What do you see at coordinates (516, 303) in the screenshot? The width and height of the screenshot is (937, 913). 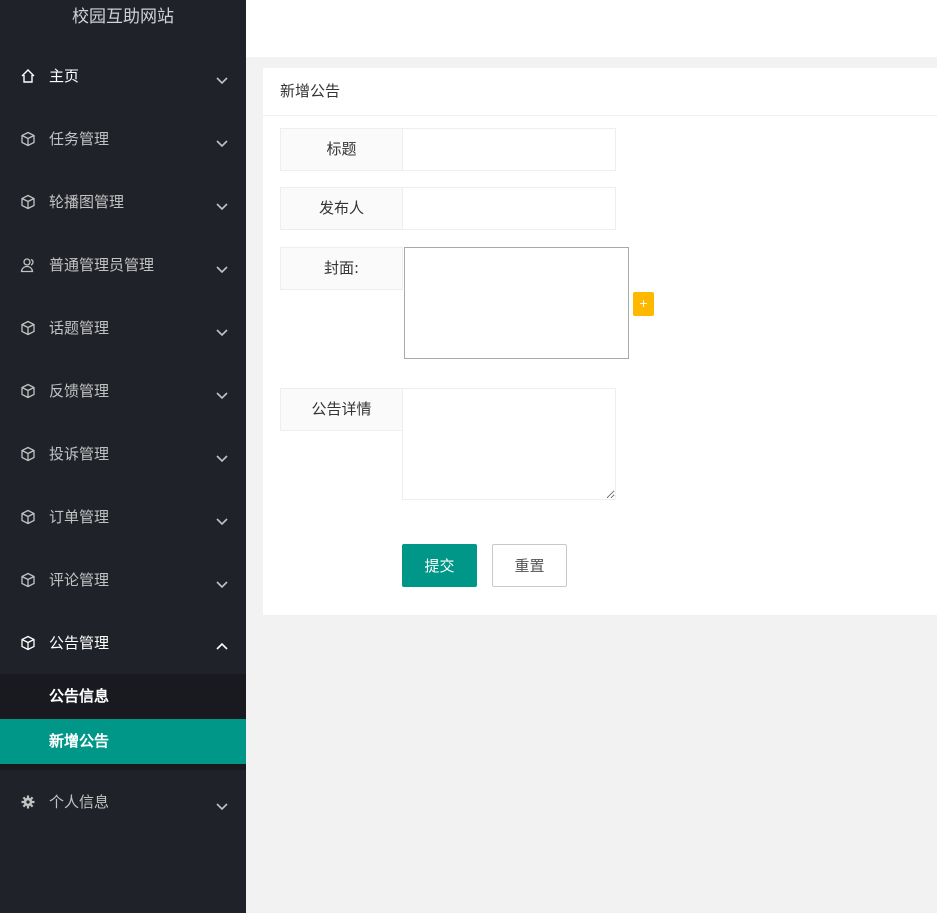 I see `cover-preview` at bounding box center [516, 303].